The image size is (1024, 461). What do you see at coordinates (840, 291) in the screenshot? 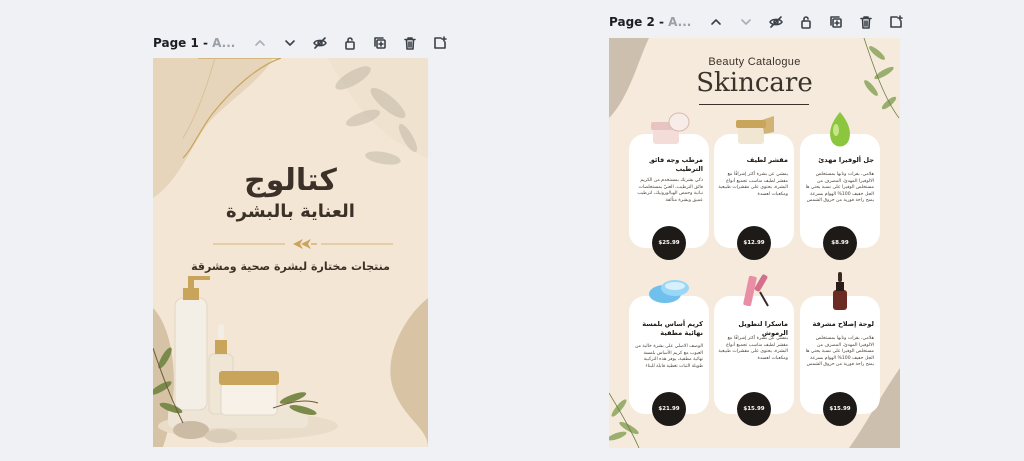
I see `serum-dropper-icon` at bounding box center [840, 291].